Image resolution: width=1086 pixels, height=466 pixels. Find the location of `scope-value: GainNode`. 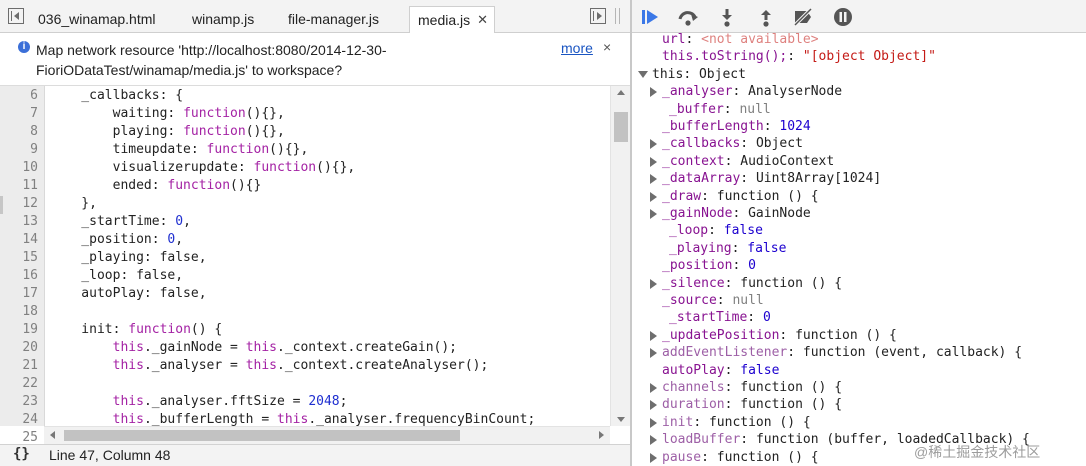

scope-value: GainNode is located at coordinates (779, 213).